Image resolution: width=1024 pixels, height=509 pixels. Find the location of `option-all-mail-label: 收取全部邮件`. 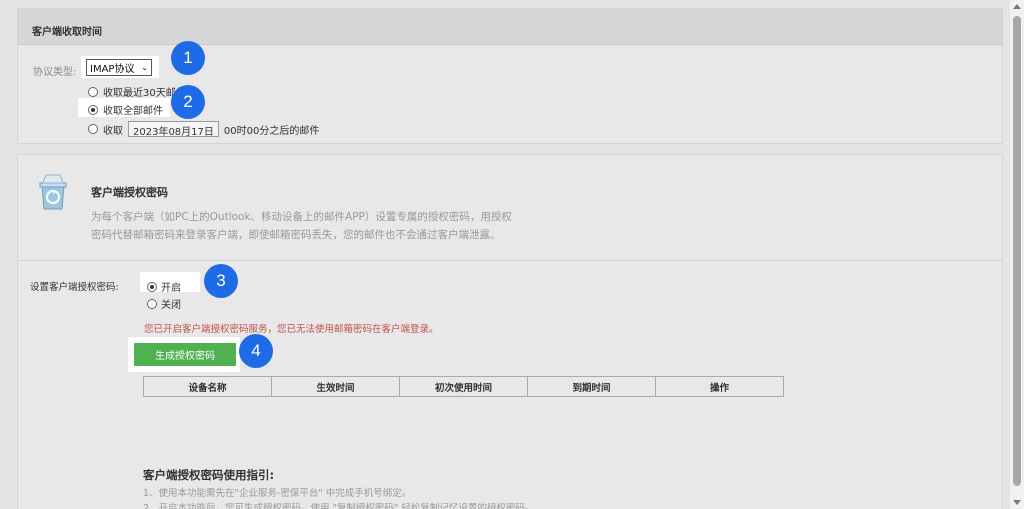

option-all-mail-label: 收取全部邮件 is located at coordinates (133, 111).